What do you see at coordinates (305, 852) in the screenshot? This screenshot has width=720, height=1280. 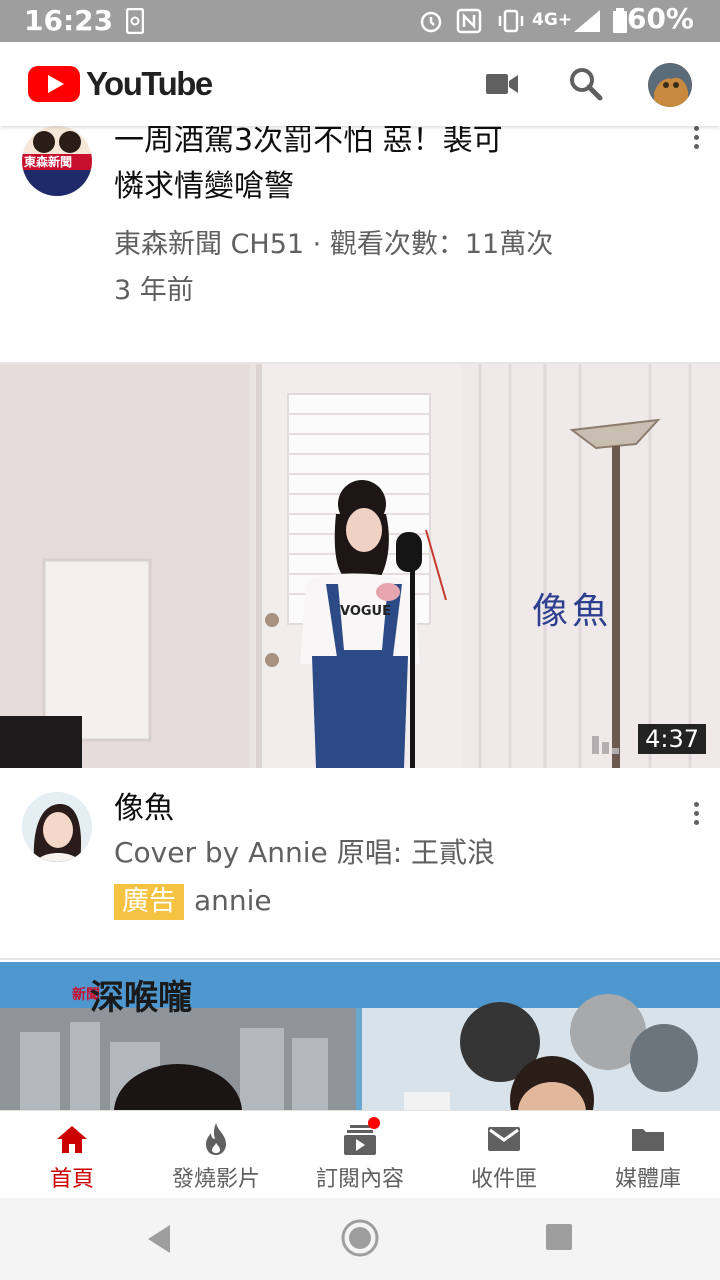 I see `video-subtitle: Cover by Annie 原唱: 王貳浪` at bounding box center [305, 852].